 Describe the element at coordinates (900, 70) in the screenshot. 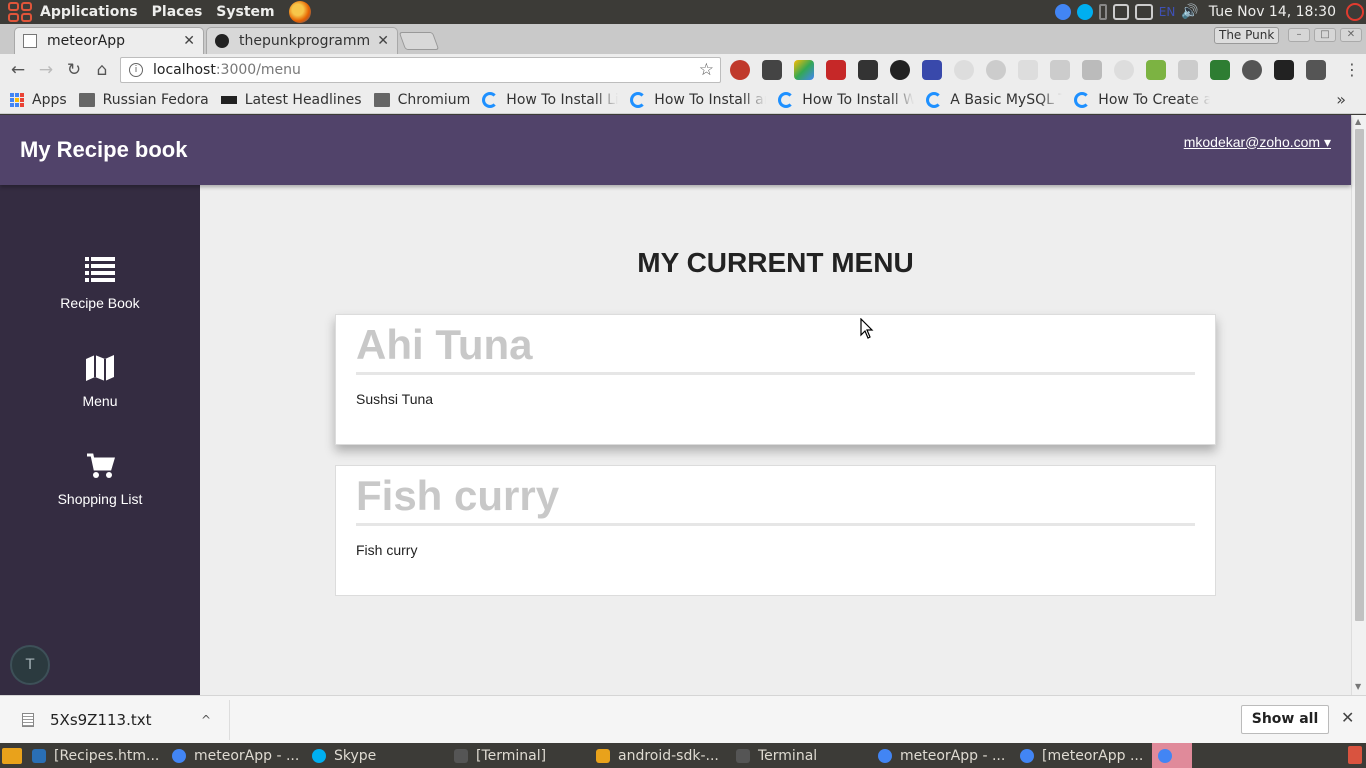

I see `gnome-extension-icon` at that location.